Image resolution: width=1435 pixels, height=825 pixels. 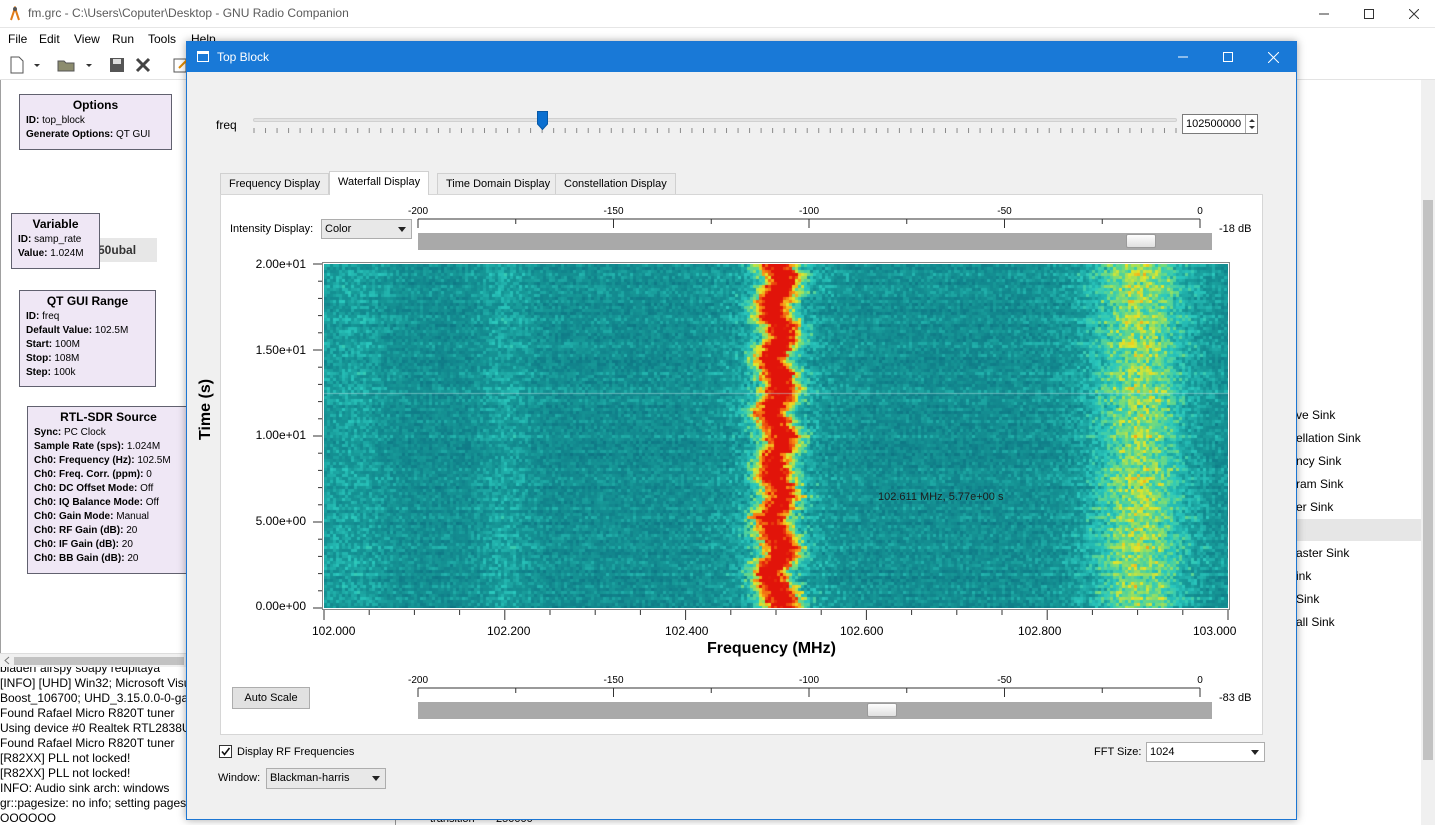 What do you see at coordinates (51, 372) in the screenshot?
I see `block-param: Step: 100k` at bounding box center [51, 372].